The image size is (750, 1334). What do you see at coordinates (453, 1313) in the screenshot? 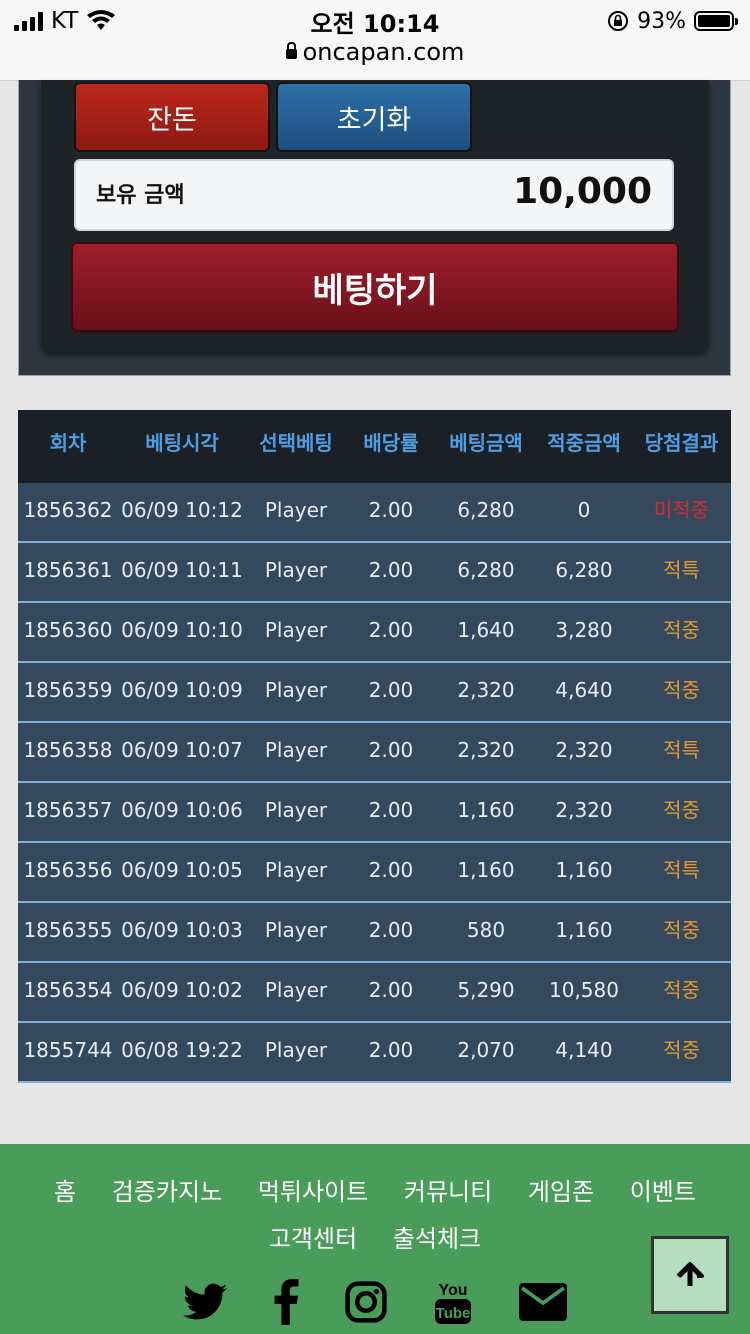
I see `svg-text: Tube` at bounding box center [453, 1313].